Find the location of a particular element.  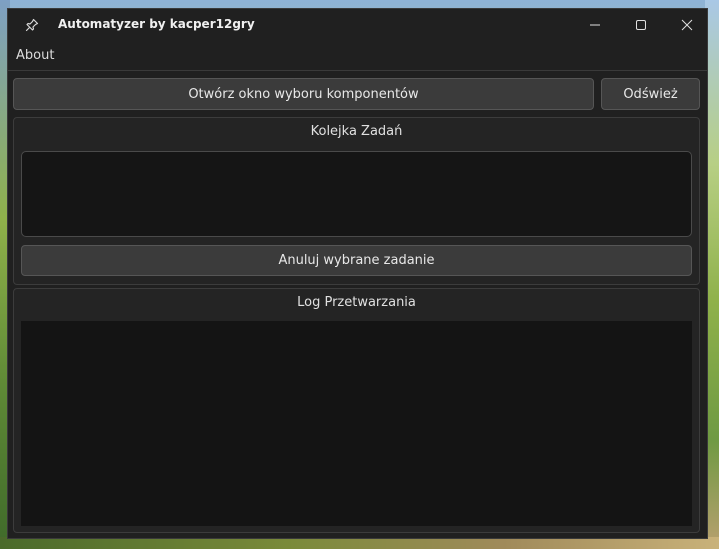

title-bar: Automatyzer by kacper12gry is located at coordinates (357, 25).